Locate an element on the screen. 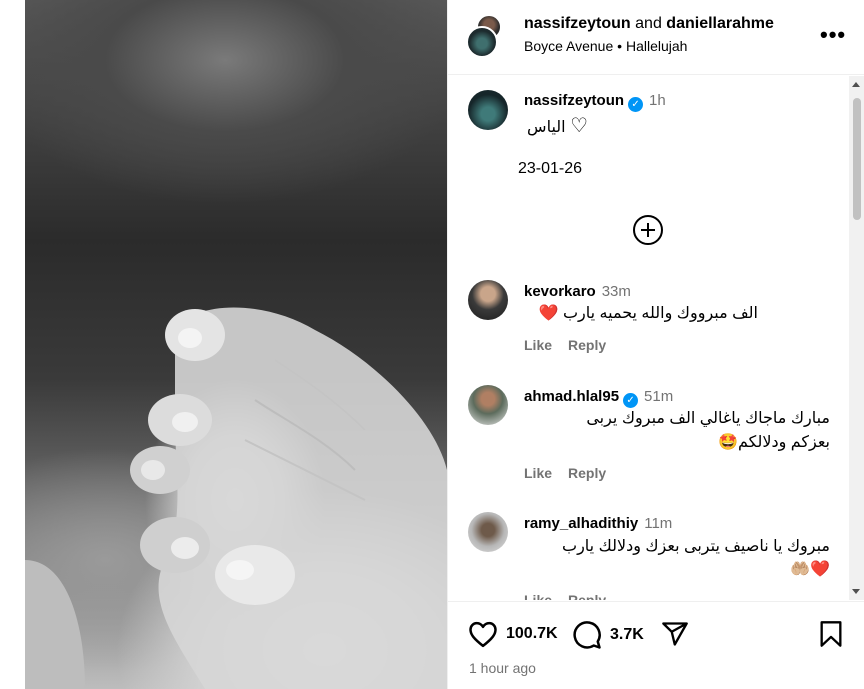  comment-header: ramy_alhadithiy 11m is located at coordinates (598, 523).